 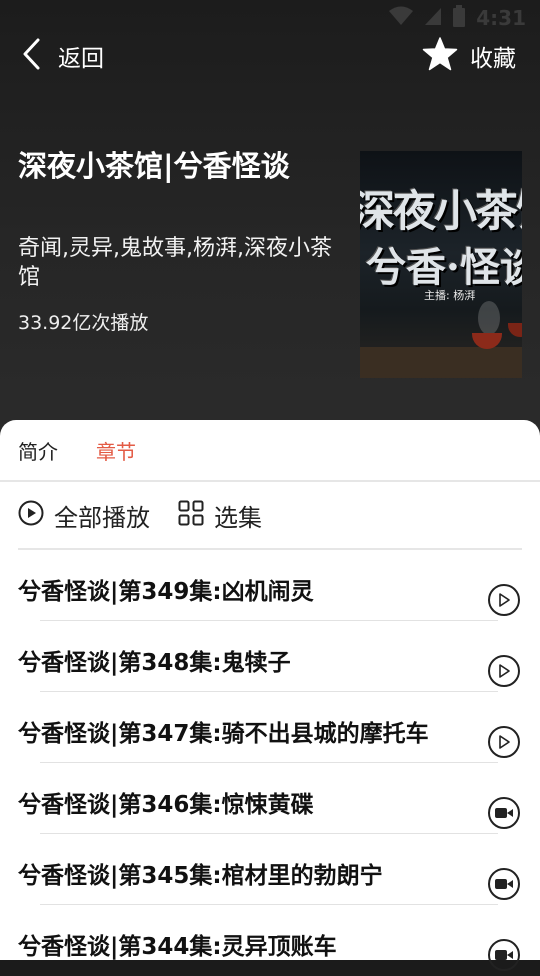 I want to click on episode-title: 兮香怪谈|第347集:骑不出县城的摩托车, so click(x=223, y=734).